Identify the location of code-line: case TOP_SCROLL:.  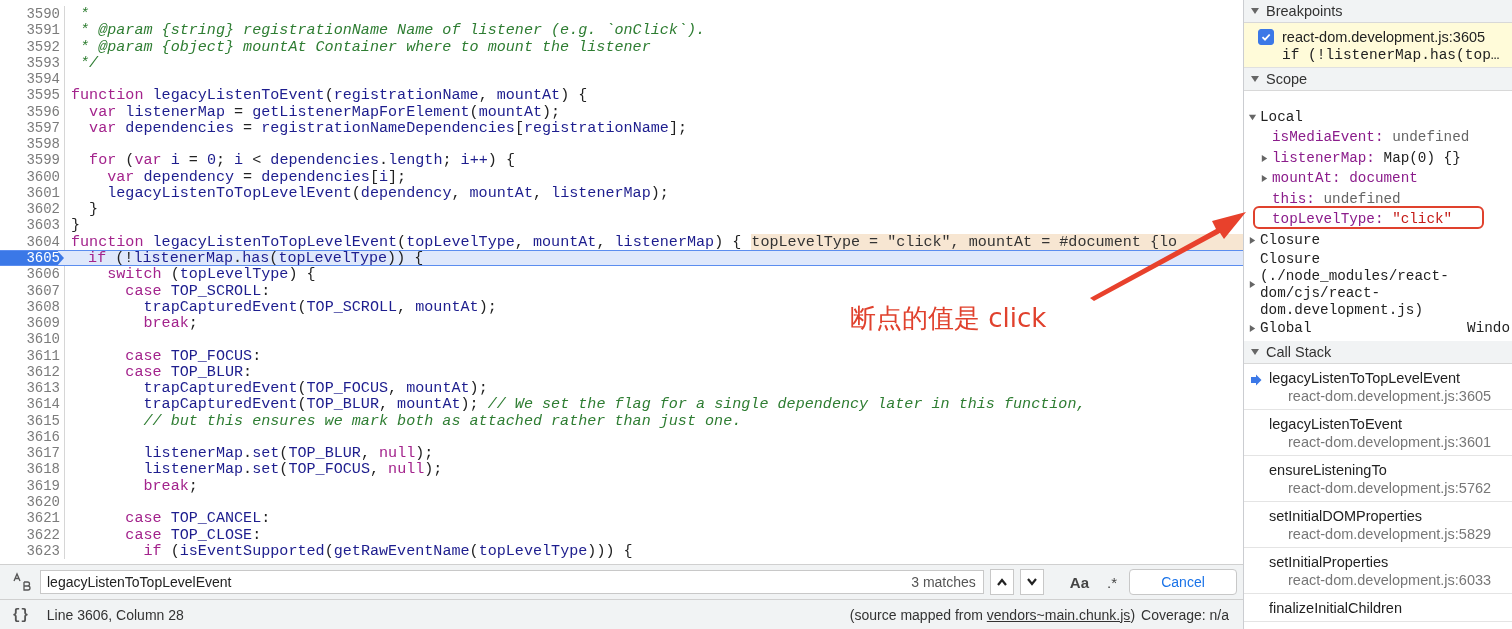
(197, 290).